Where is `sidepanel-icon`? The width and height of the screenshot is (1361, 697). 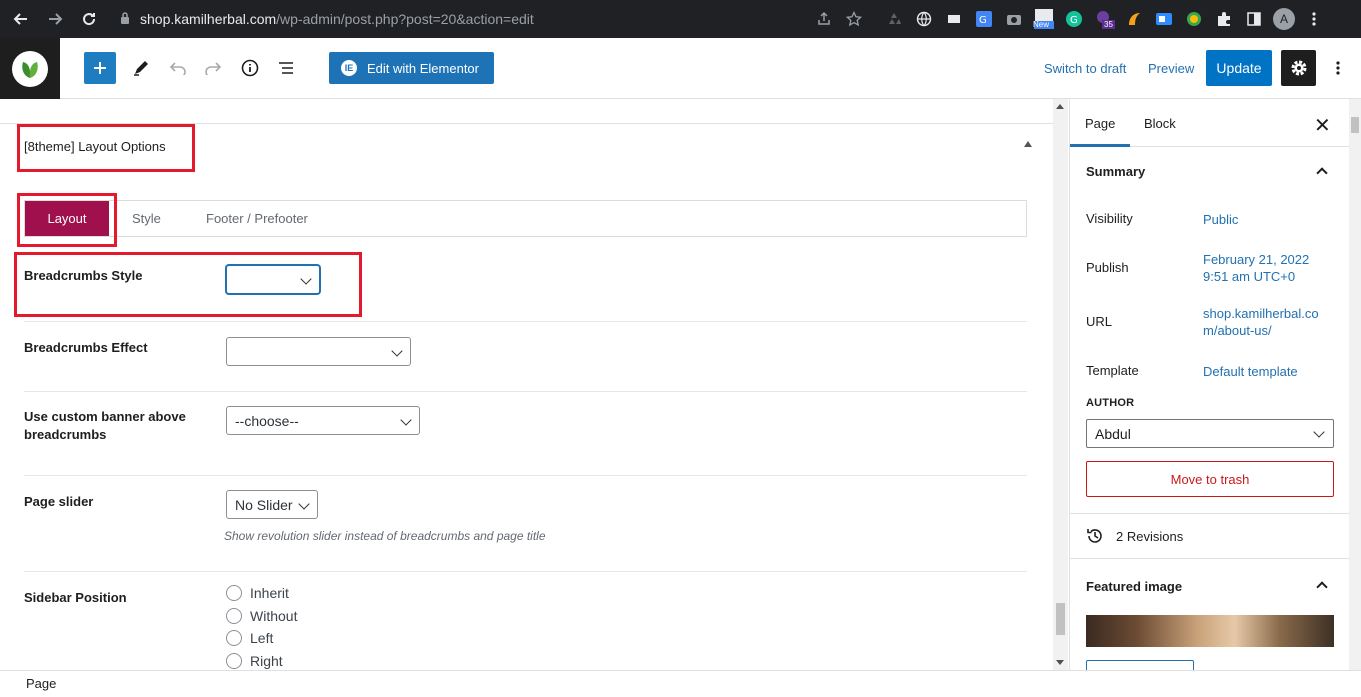
sidepanel-icon is located at coordinates (1254, 19).